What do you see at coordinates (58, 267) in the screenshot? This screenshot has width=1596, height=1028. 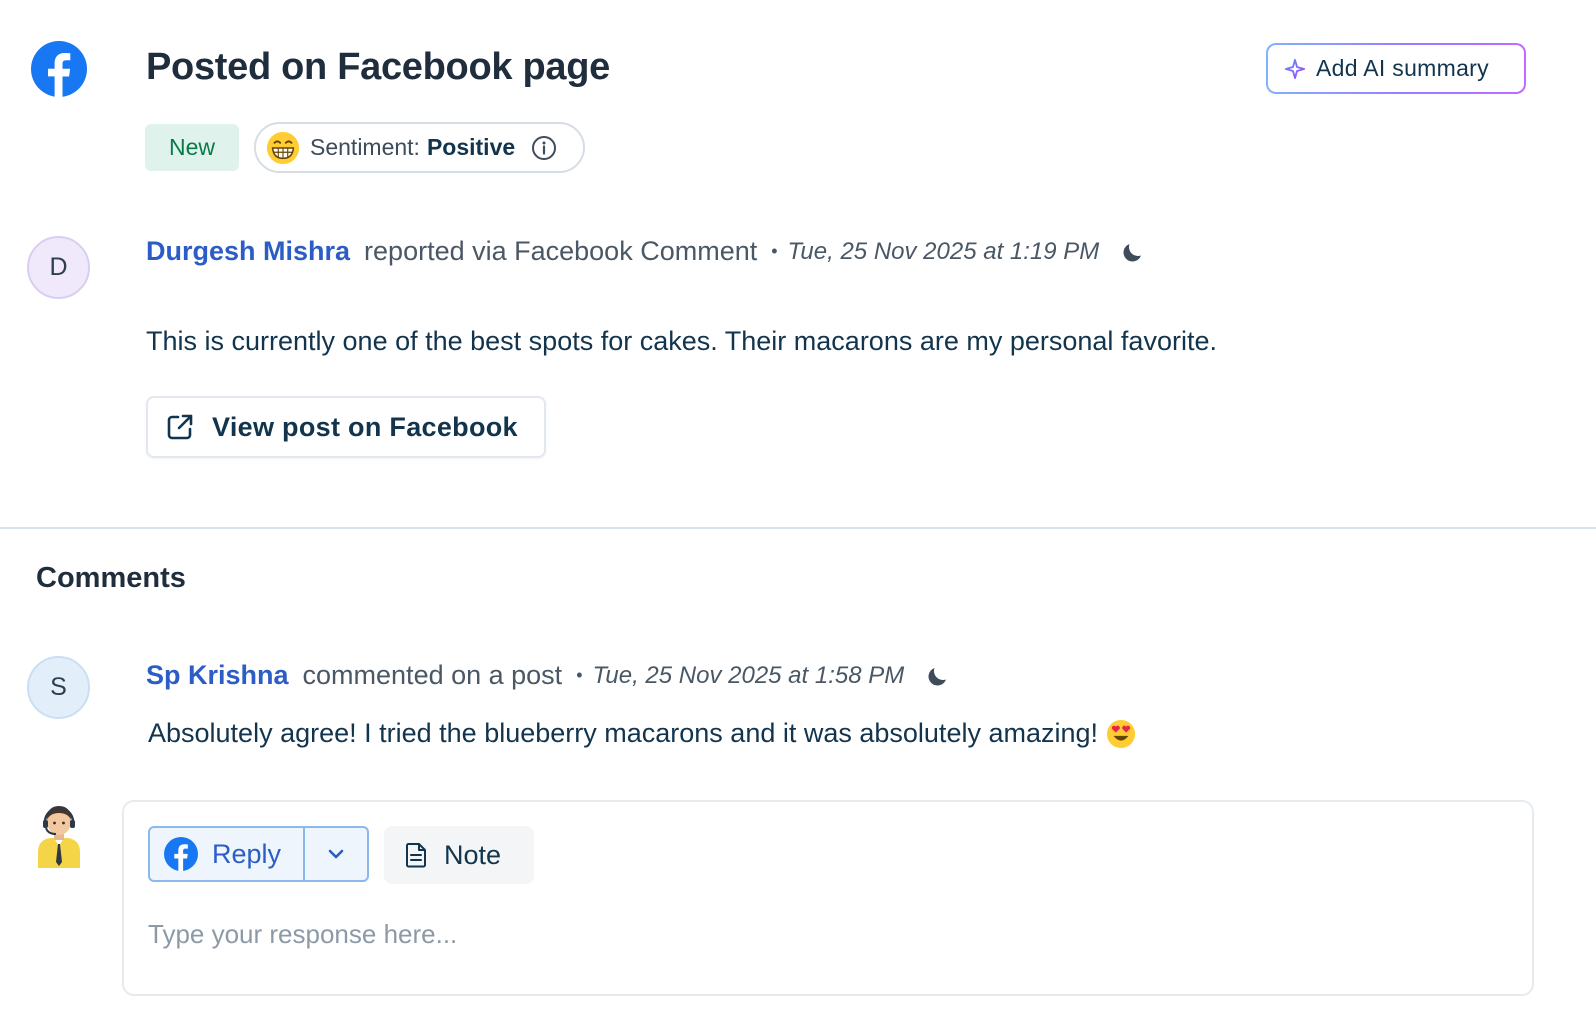 I see `avatar: D` at bounding box center [58, 267].